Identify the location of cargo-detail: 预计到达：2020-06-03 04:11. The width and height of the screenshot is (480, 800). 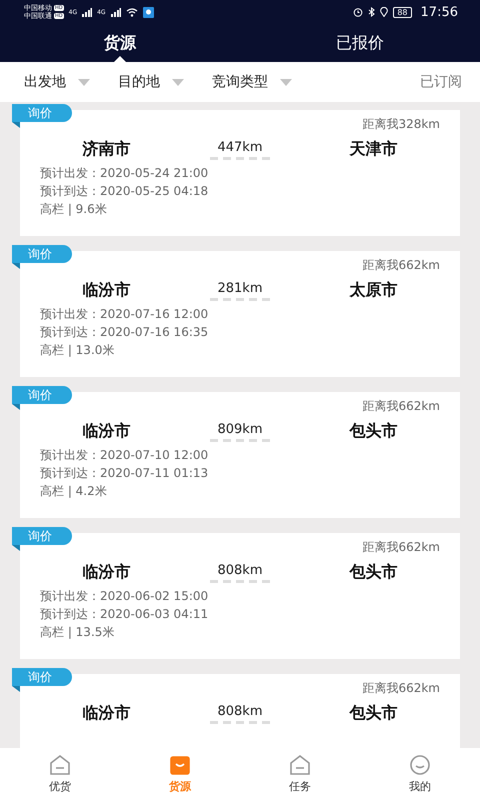
(125, 614).